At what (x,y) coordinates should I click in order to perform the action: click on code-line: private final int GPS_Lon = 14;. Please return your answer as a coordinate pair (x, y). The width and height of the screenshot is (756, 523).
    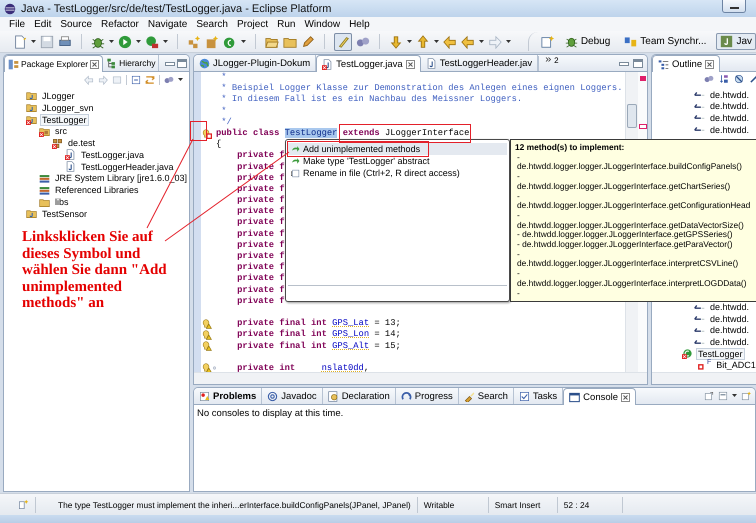
    Looking at the image, I should click on (318, 334).